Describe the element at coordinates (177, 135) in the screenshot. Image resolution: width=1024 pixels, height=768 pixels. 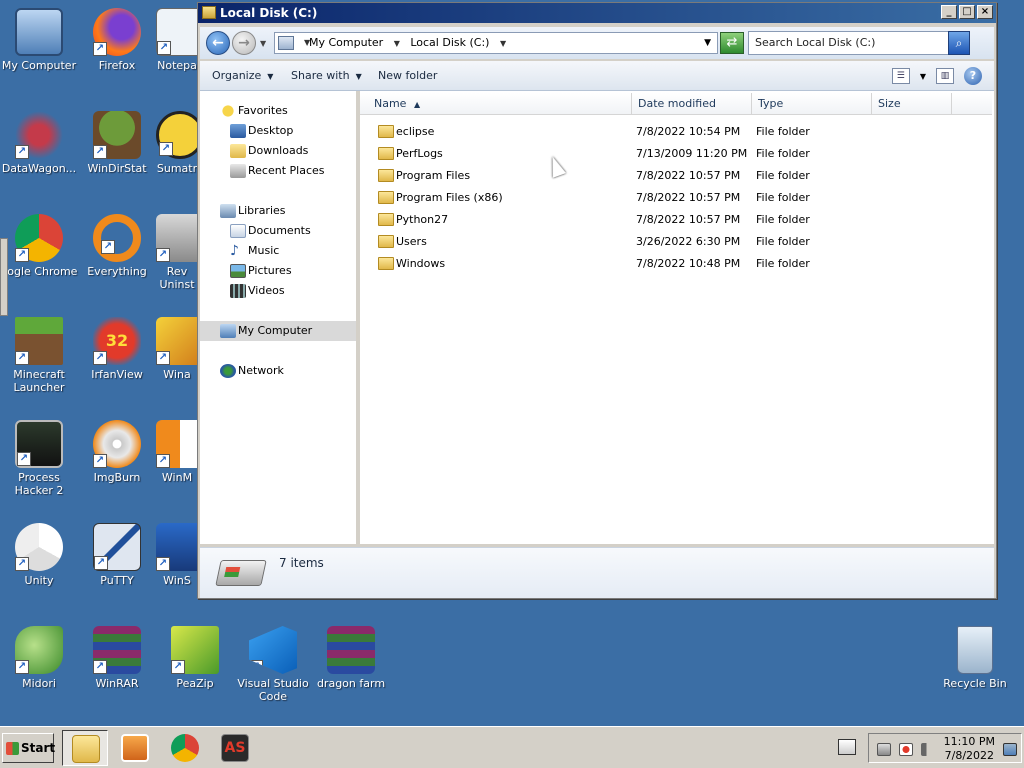
I see `sumatra-icon: ↗` at that location.